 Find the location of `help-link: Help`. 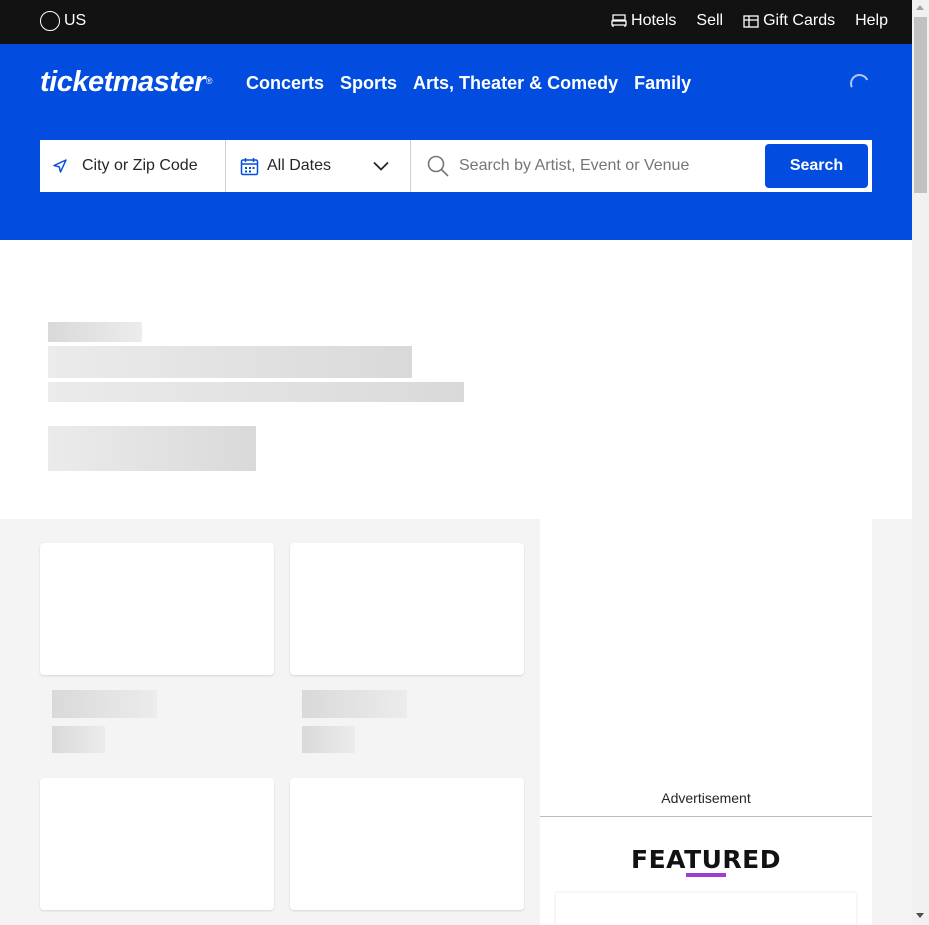

help-link: Help is located at coordinates (871, 21).